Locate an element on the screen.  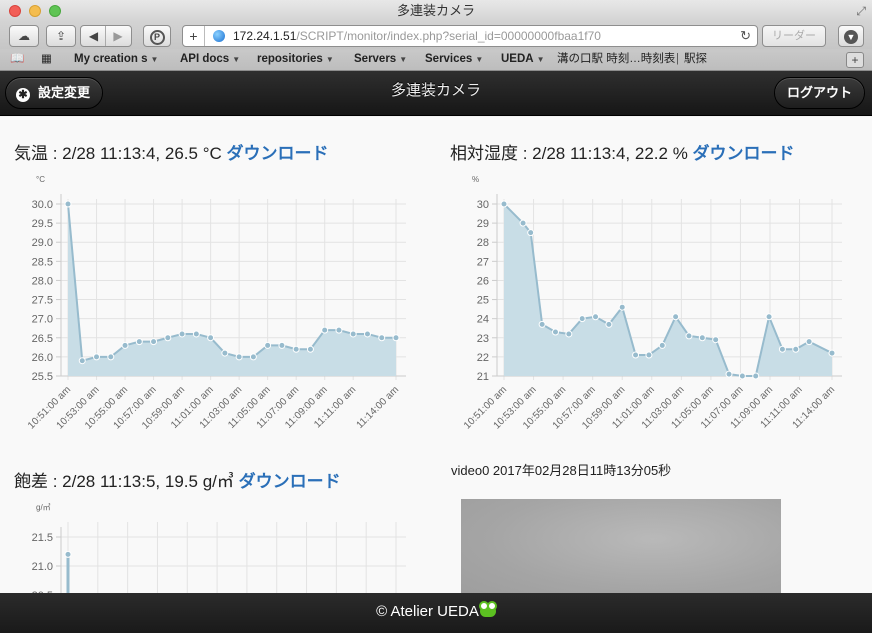
bookmark-item: Services ▼ is located at coordinates (454, 59).